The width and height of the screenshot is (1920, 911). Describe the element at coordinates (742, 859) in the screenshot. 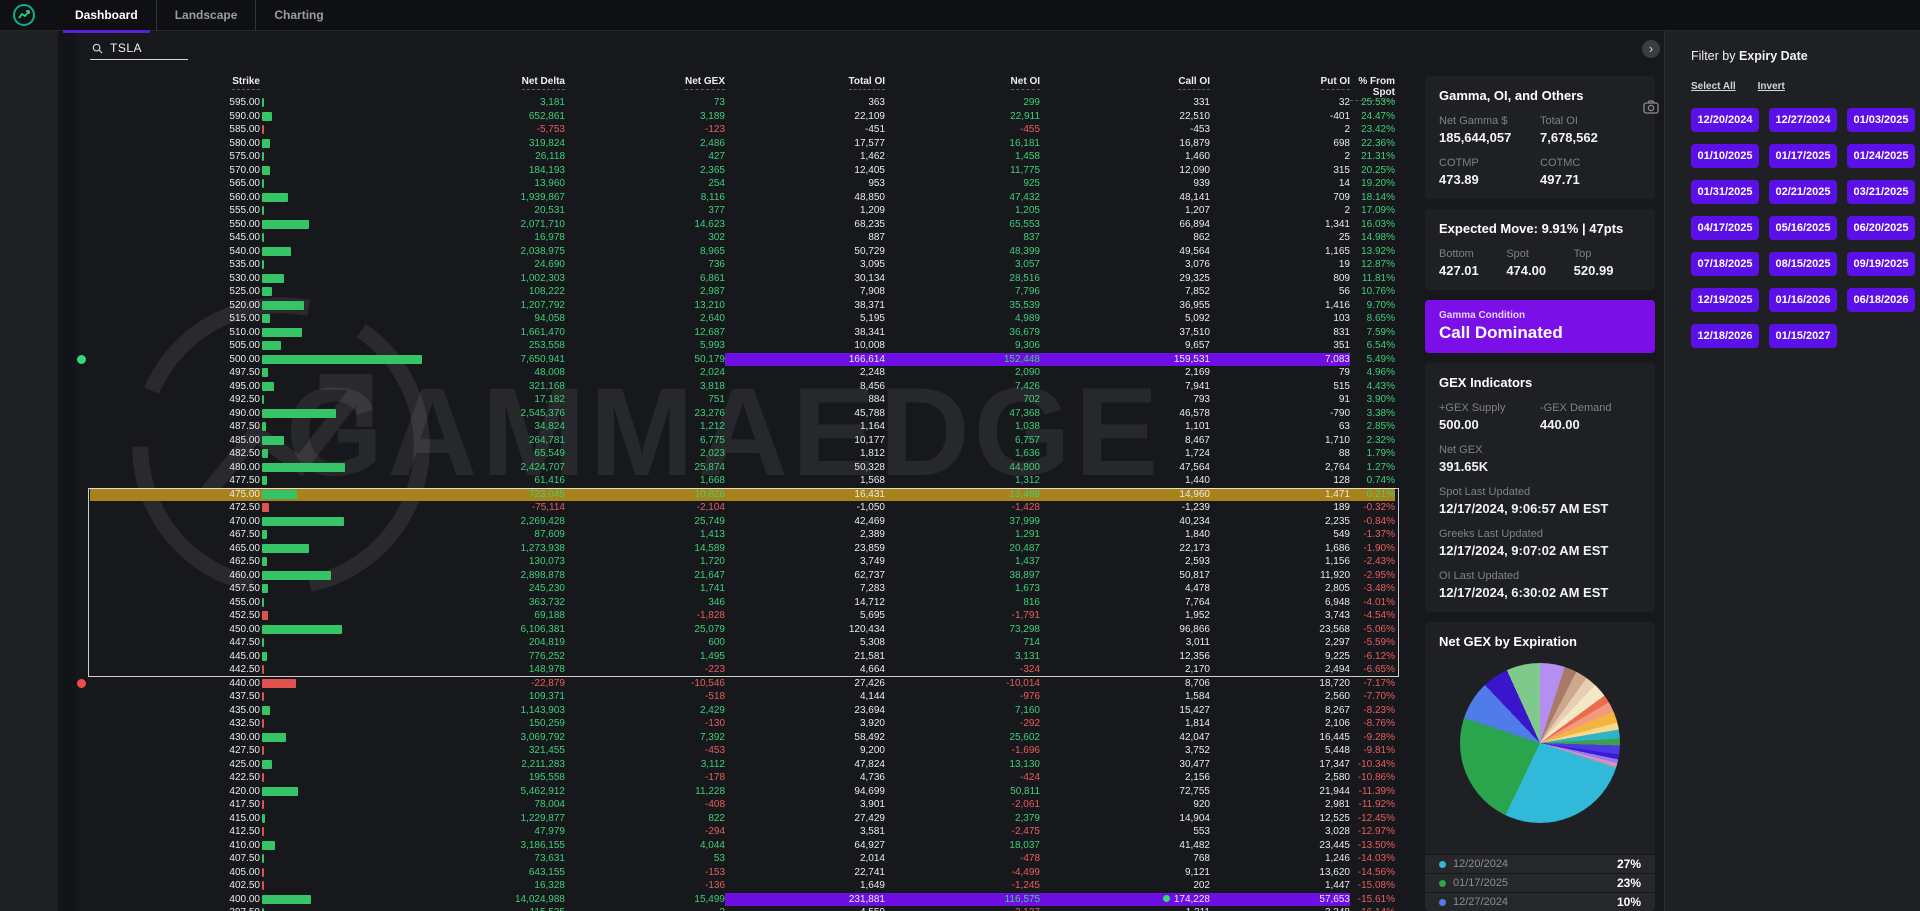

I see `table-row: 407.50 73,631 53 2,014 -478 768 1,246 -14.03%` at that location.